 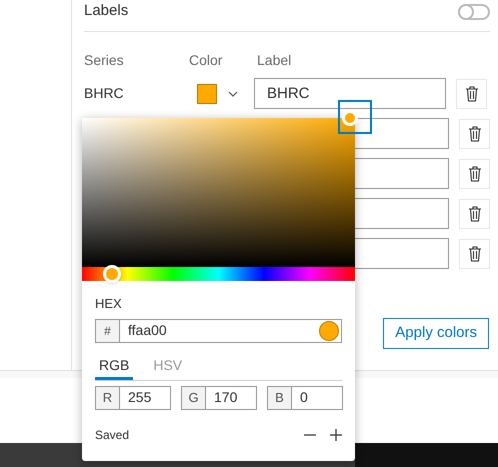 What do you see at coordinates (436, 333) in the screenshot?
I see `apply-colors-button: Apply colors` at bounding box center [436, 333].